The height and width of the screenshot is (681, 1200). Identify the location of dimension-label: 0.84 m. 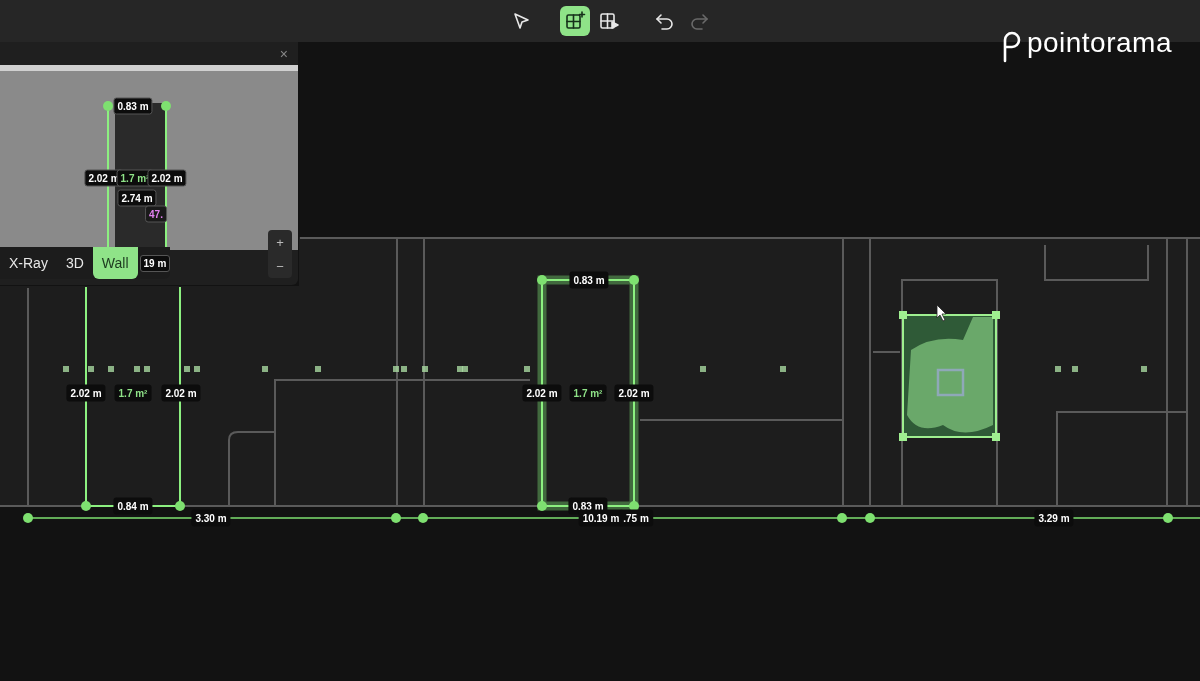
(133, 506).